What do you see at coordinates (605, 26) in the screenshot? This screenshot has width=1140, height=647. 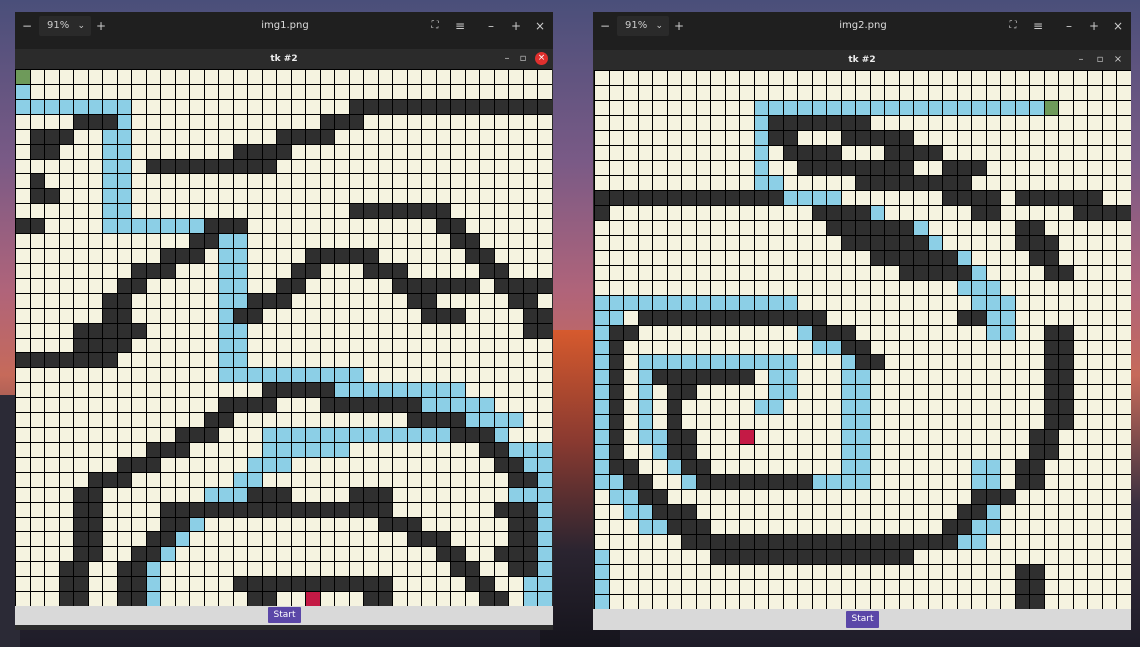 I see `zoom-out-icon: −` at bounding box center [605, 26].